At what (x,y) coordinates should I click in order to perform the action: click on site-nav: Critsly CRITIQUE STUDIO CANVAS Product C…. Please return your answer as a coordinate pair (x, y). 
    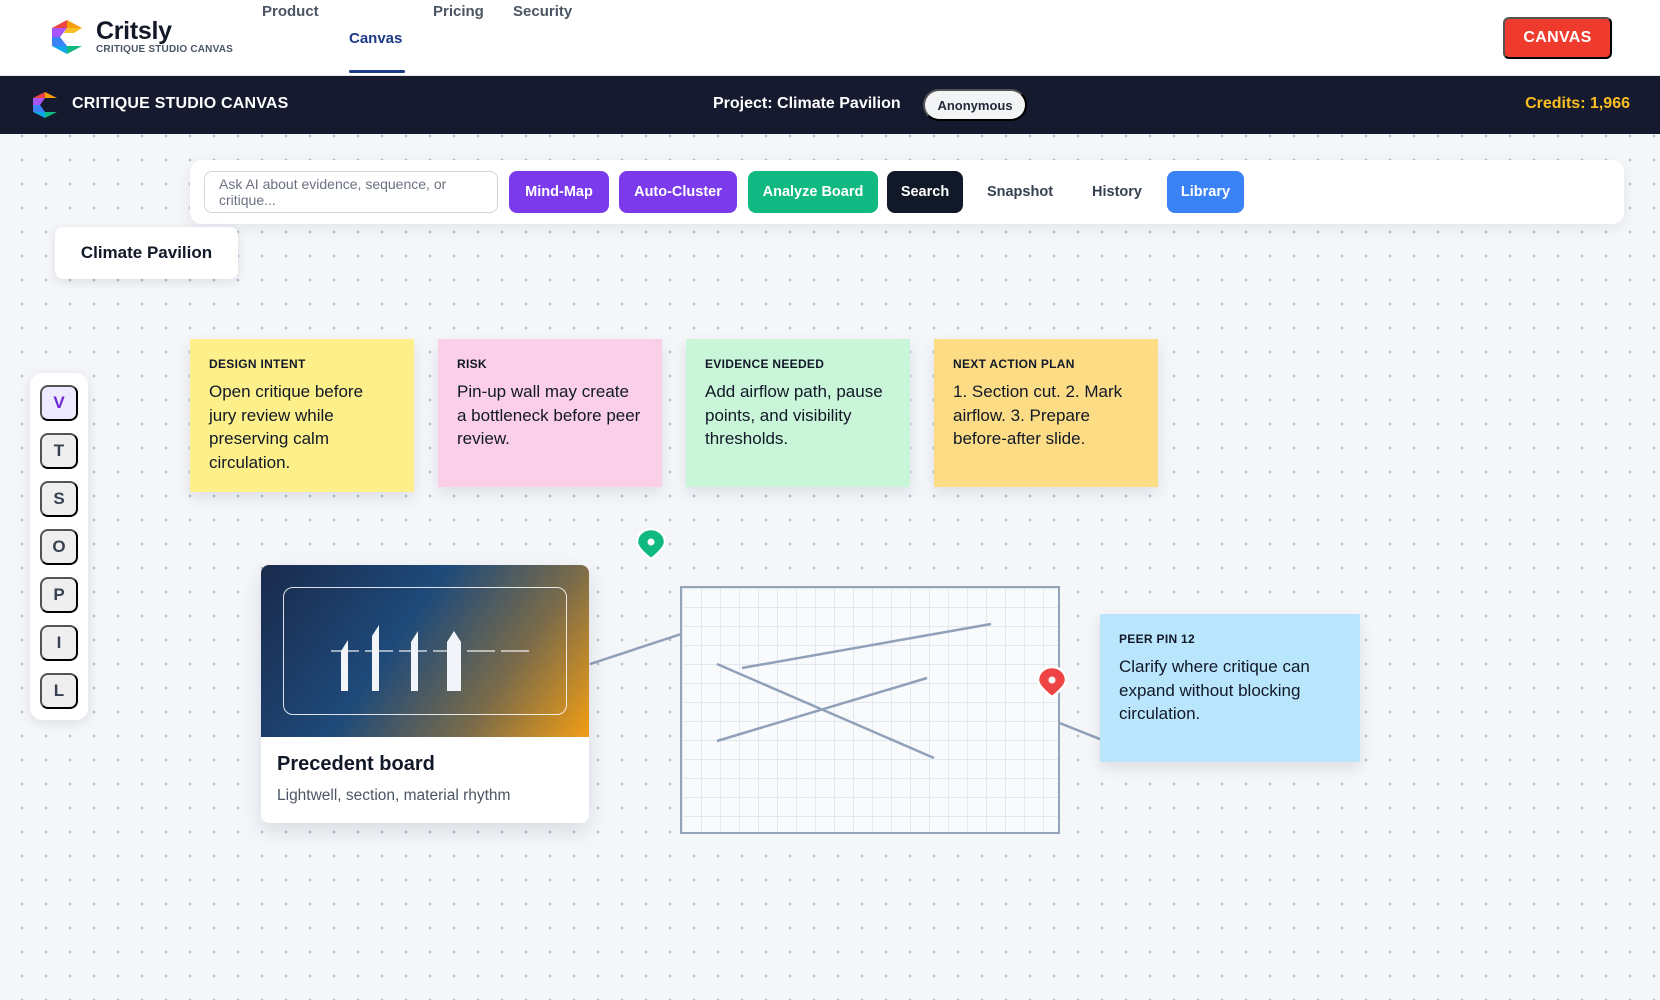
    Looking at the image, I should click on (830, 38).